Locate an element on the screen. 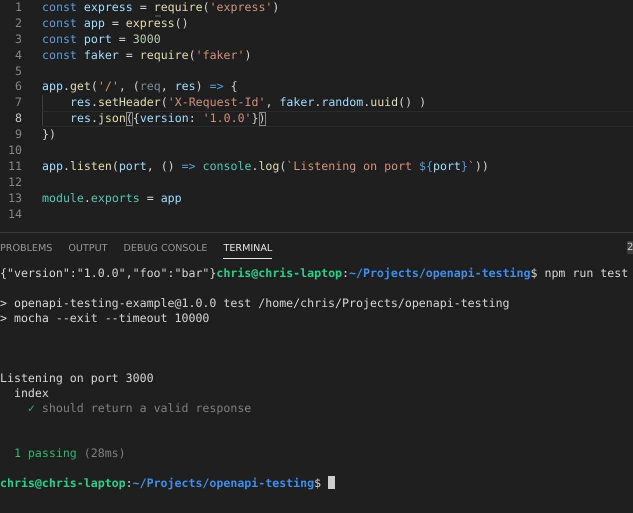  terminal-text: {"version":"1.0.0","foo":"bar"} is located at coordinates (108, 273).